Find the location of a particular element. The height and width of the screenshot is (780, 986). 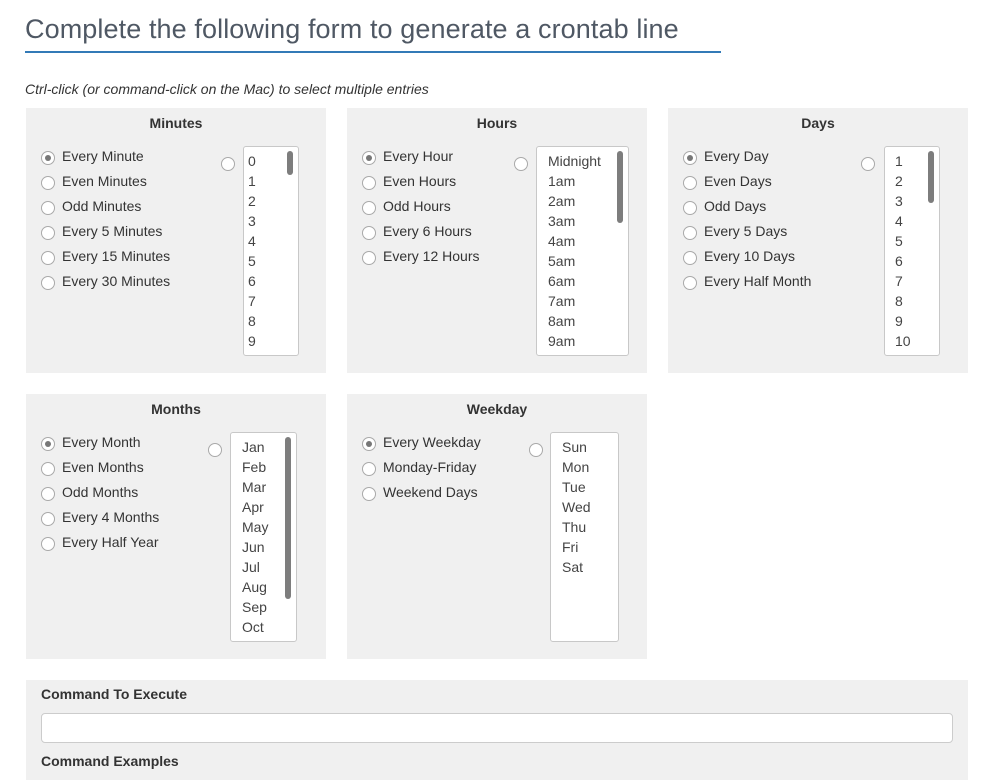

months-scrollbar is located at coordinates (288, 518).